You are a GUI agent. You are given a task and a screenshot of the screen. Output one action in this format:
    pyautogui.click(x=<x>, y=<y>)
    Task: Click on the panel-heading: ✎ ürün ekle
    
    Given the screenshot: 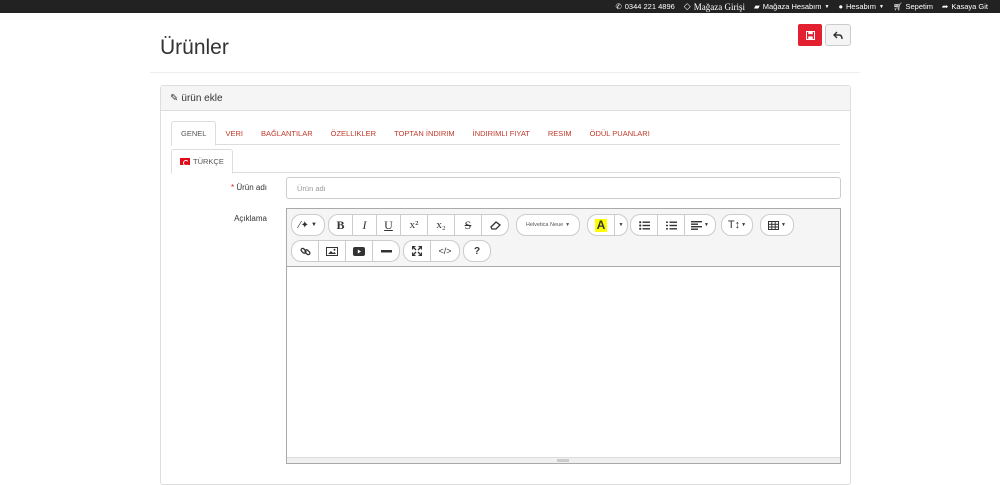 What is the action you would take?
    pyautogui.click(x=505, y=98)
    